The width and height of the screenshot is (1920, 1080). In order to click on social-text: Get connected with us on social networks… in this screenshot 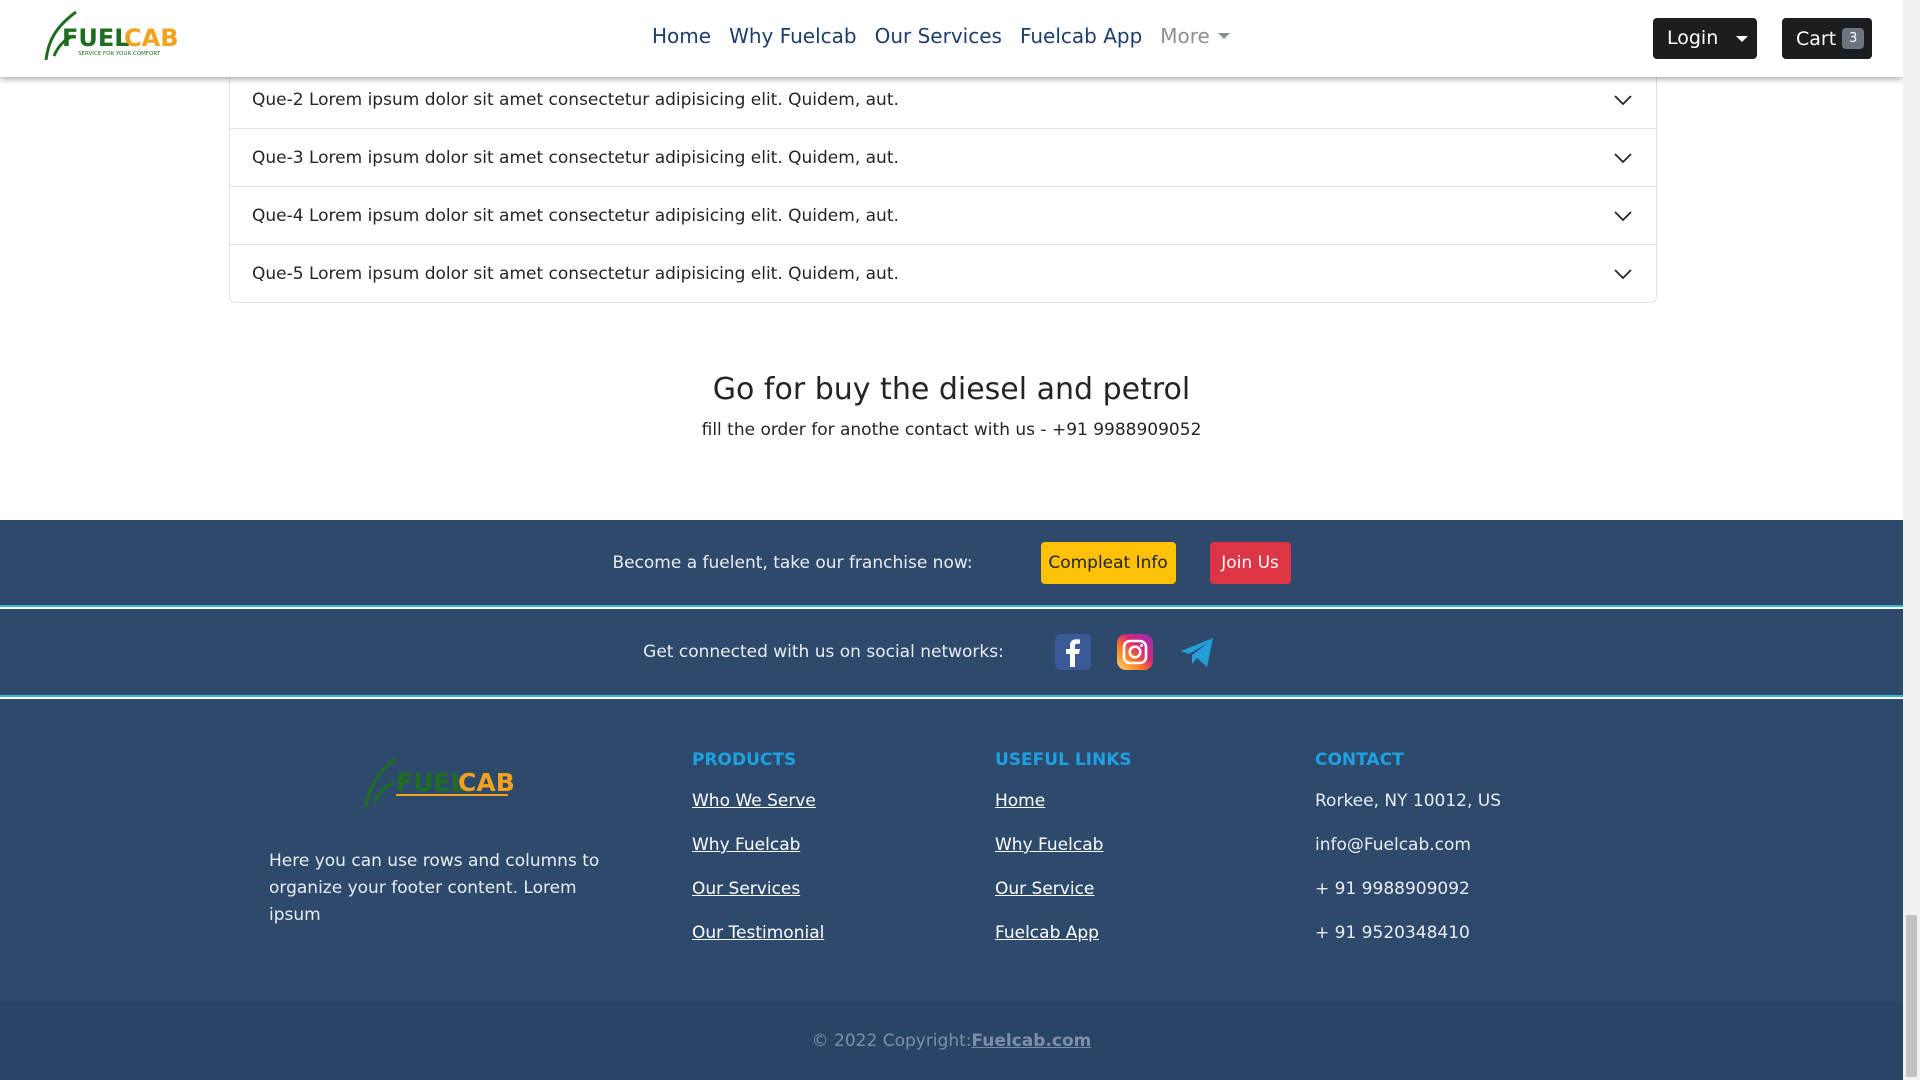, I will do `click(823, 652)`.